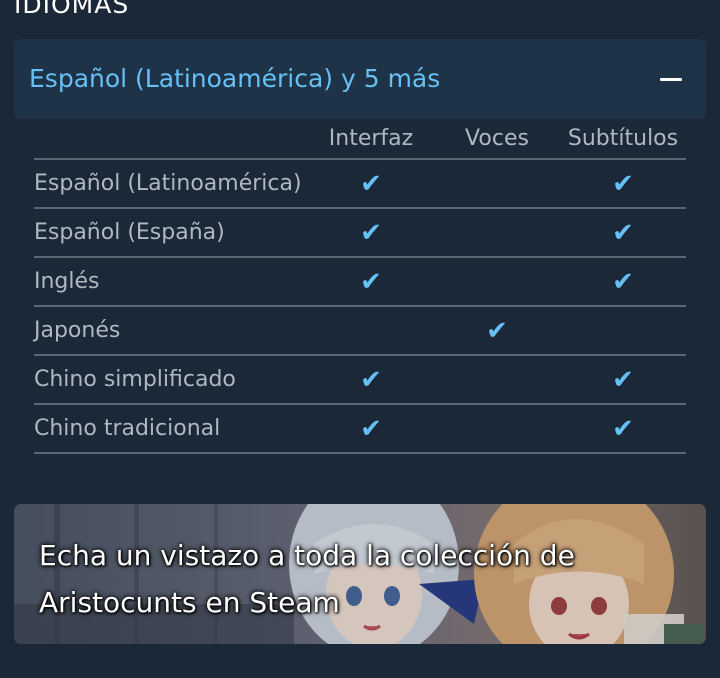 The height and width of the screenshot is (678, 720). Describe the element at coordinates (360, 331) in the screenshot. I see `language-row: Japonés ✔` at that location.